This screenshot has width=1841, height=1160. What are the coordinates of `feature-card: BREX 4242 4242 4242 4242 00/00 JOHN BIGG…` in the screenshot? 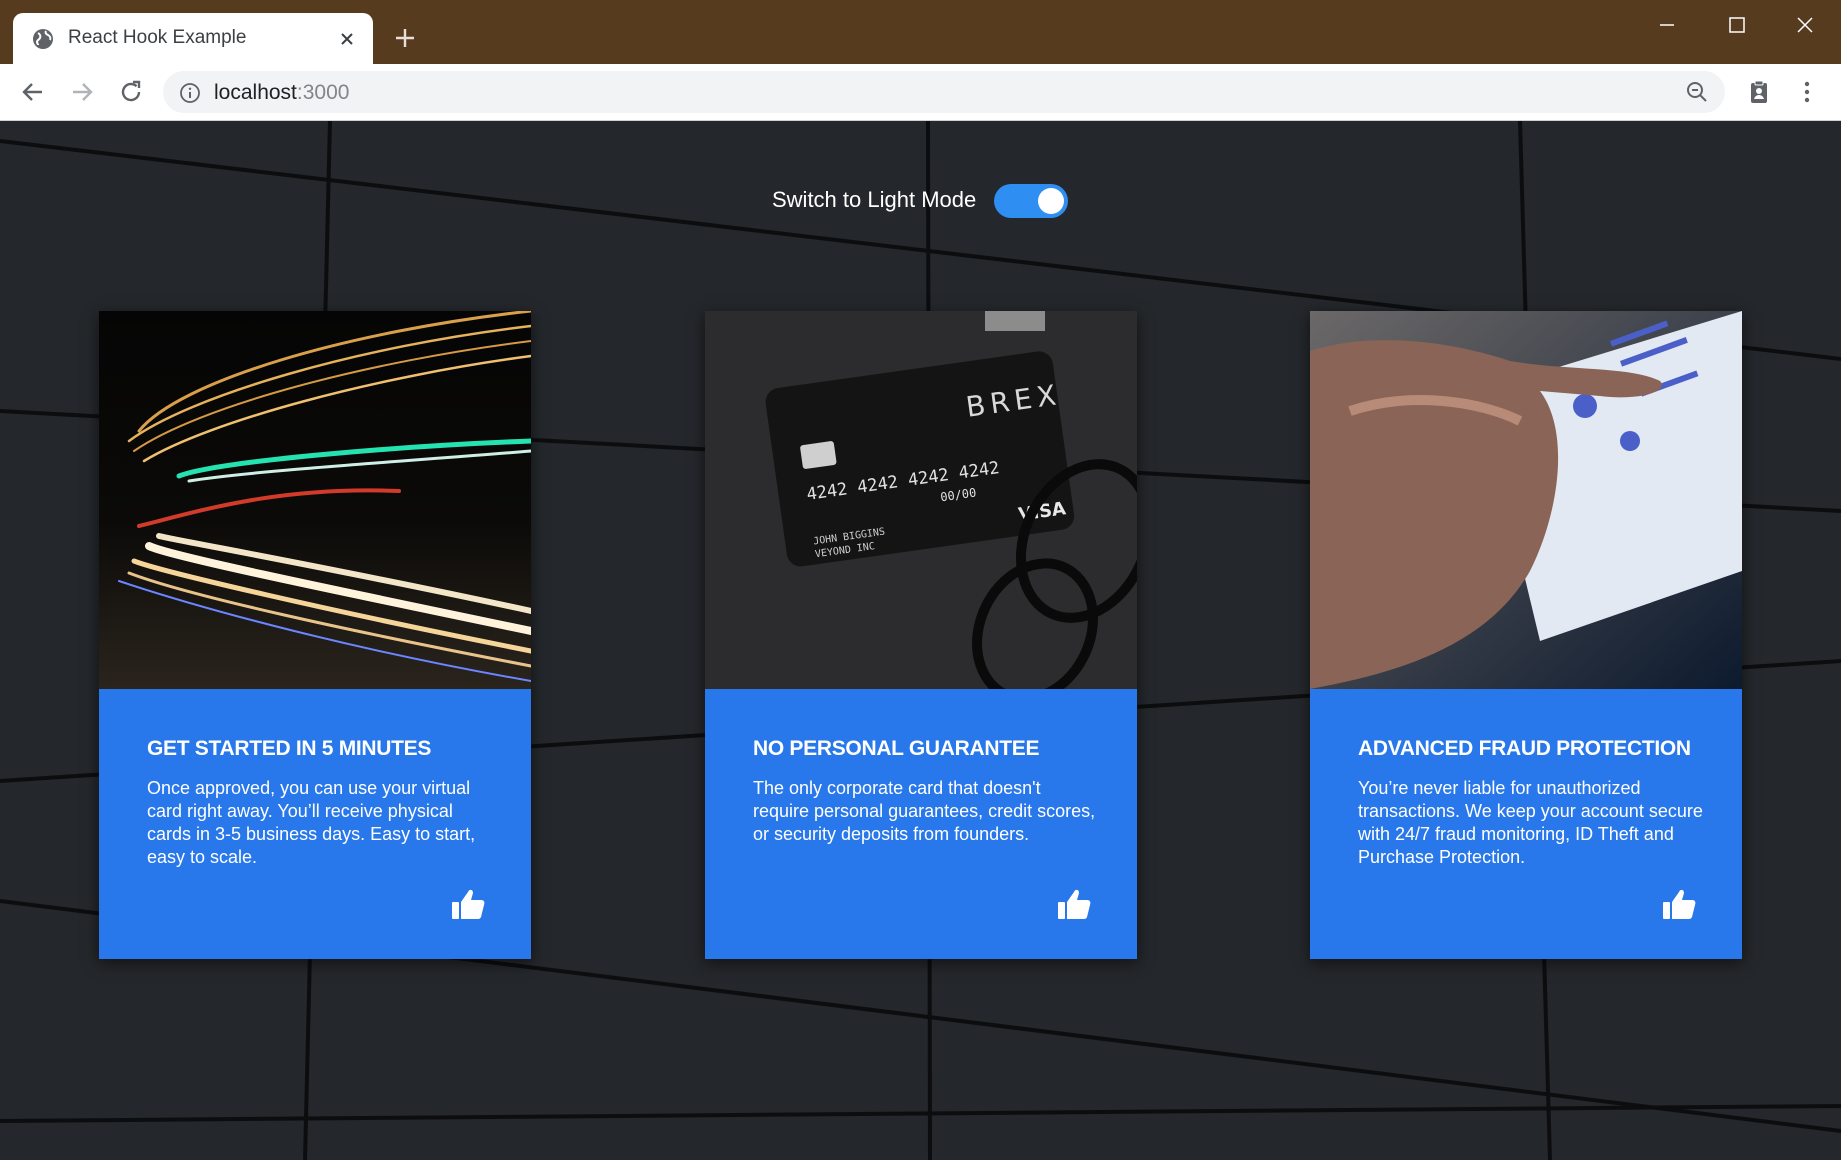 It's located at (921, 635).